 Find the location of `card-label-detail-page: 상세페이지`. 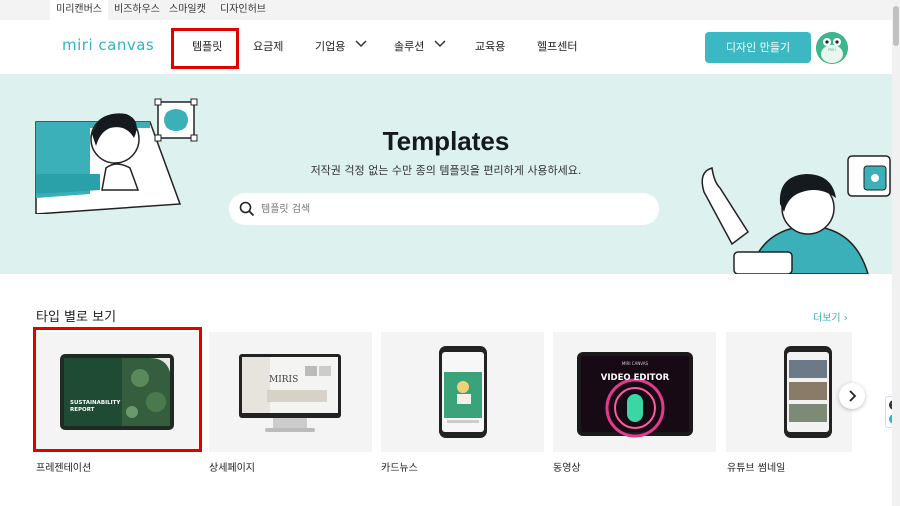

card-label-detail-page: 상세페이지 is located at coordinates (232, 468).